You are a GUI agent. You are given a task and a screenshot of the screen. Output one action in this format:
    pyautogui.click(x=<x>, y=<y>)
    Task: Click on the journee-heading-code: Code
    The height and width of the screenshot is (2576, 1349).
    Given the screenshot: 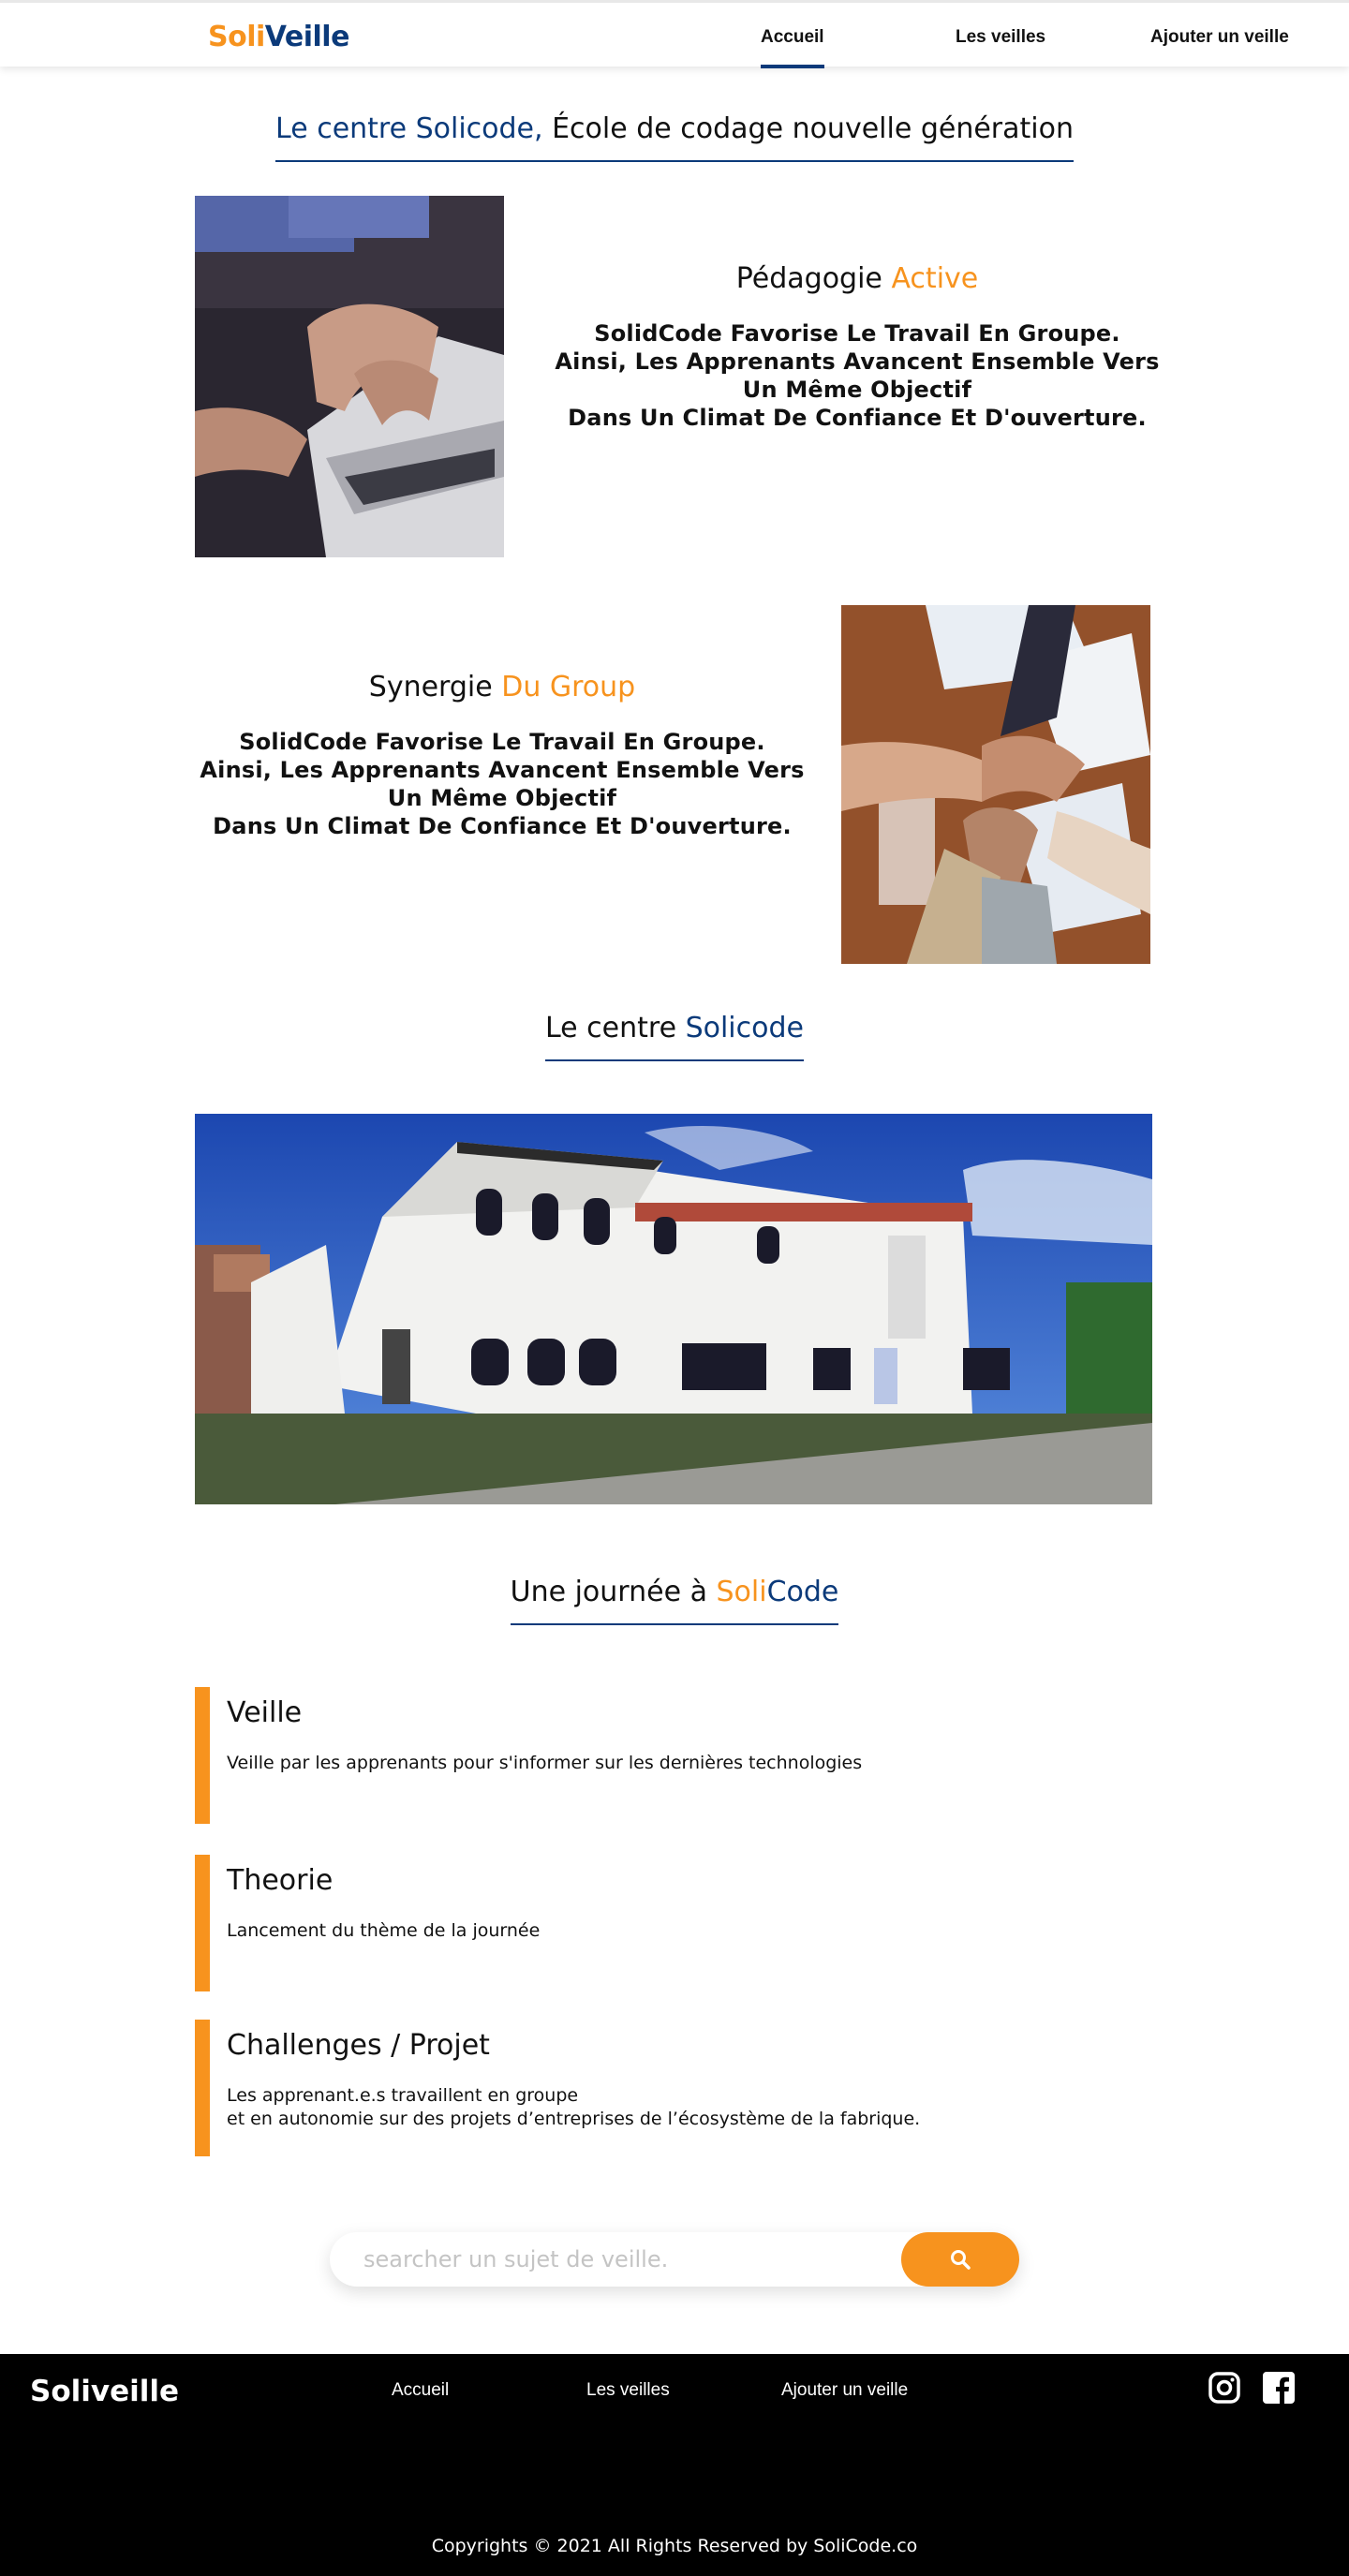 What is the action you would take?
    pyautogui.click(x=803, y=1592)
    